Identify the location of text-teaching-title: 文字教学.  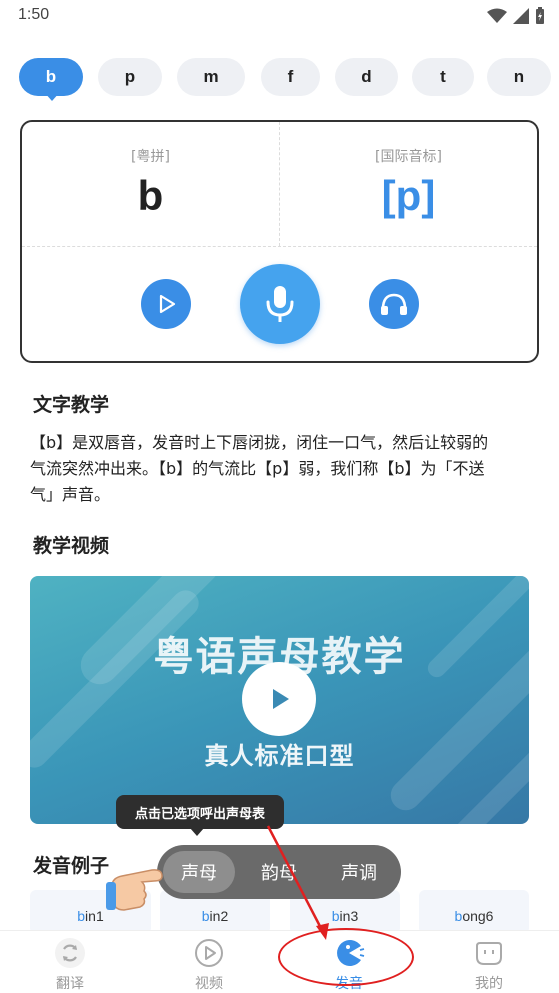
(71, 405).